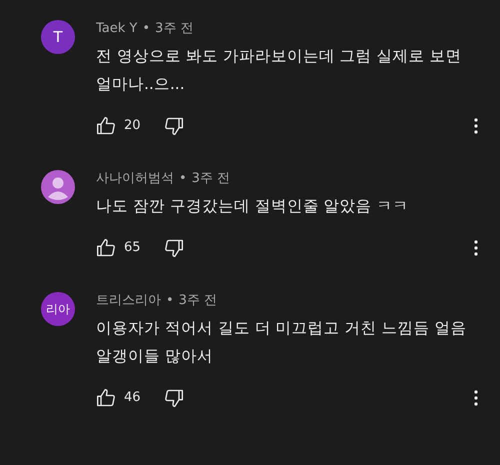 Image resolution: width=500 pixels, height=465 pixels. What do you see at coordinates (282, 342) in the screenshot?
I see `comment-text: 이용자가 적어서 길도 더 미끄럽고 거친 느낌듬 얼음 알갱이들 많아서` at bounding box center [282, 342].